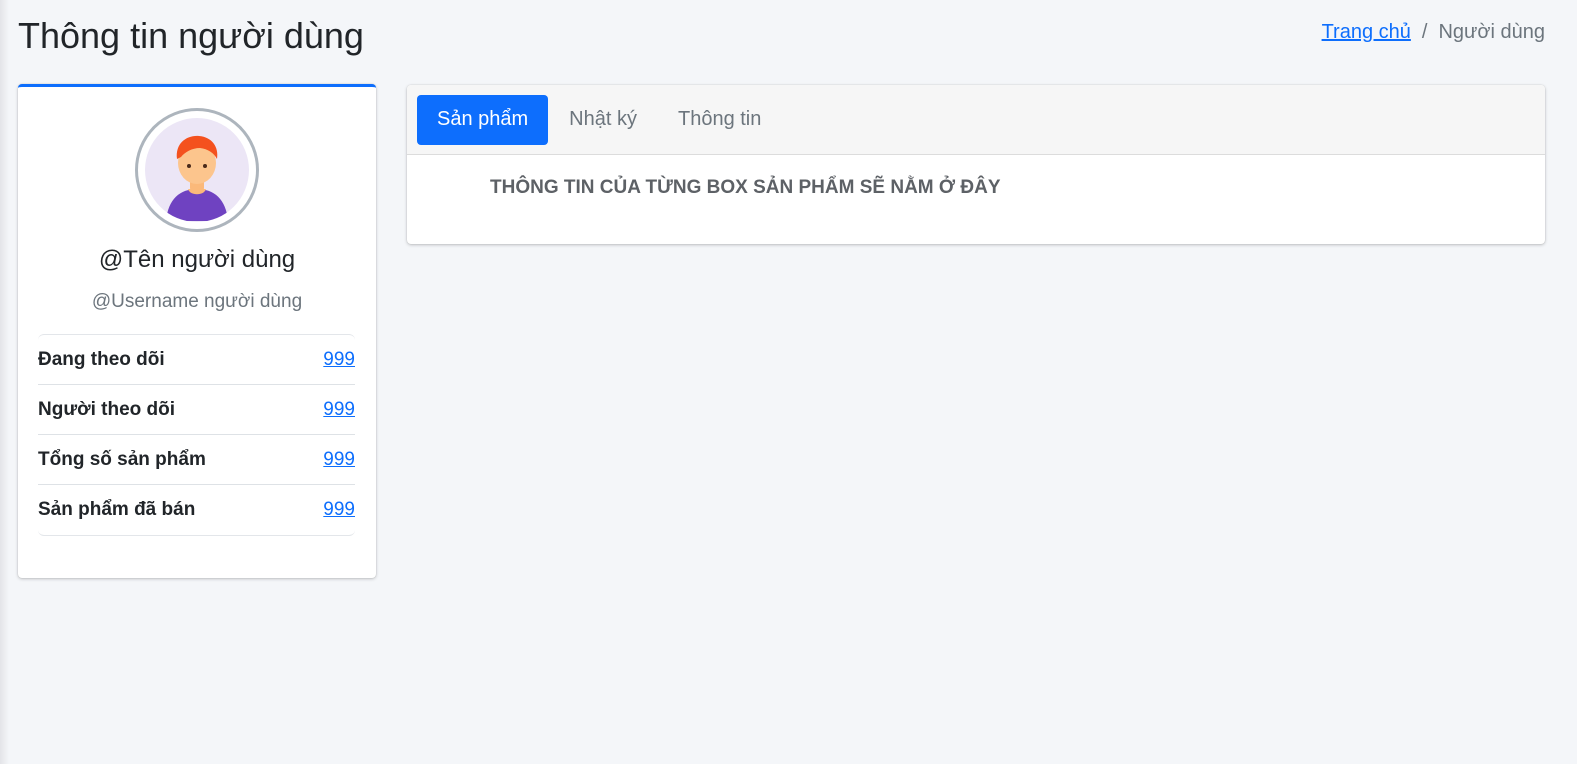  Describe the element at coordinates (976, 120) in the screenshot. I see `tabs-header: Sản phẩm Nhật ký Thông tin` at that location.